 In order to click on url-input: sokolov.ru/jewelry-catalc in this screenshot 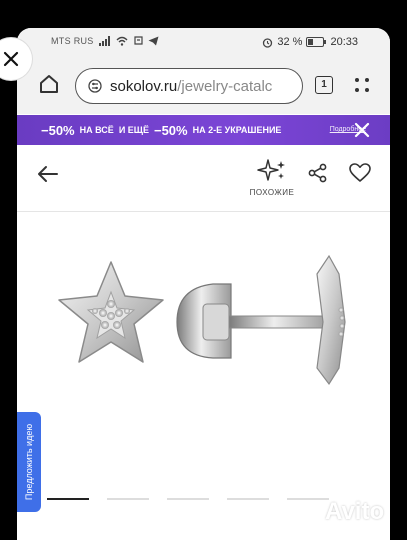, I will do `click(189, 86)`.